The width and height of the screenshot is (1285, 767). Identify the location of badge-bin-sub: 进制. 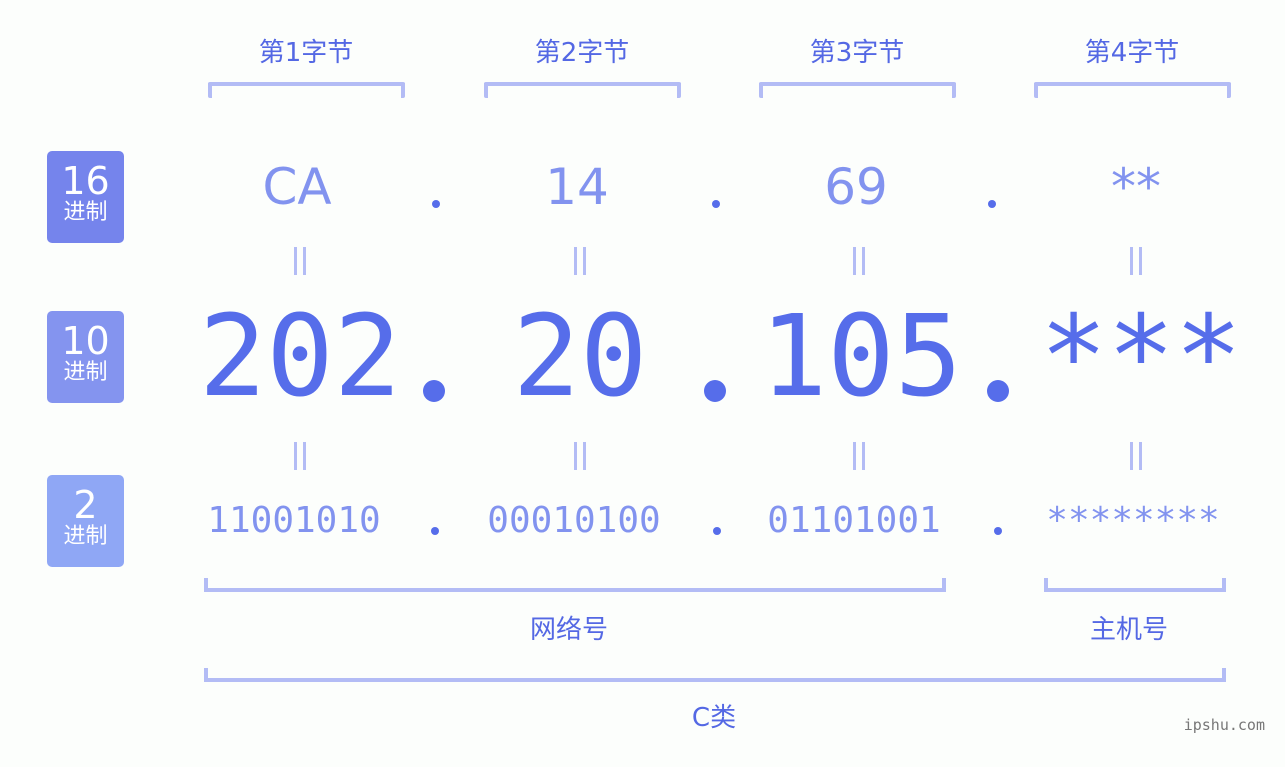
(85, 536).